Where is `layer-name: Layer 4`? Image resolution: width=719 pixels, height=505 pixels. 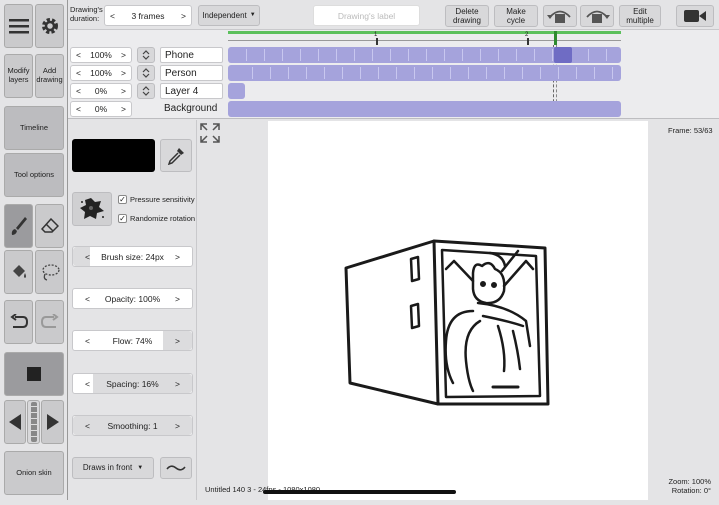
layer-name: Layer 4 is located at coordinates (191, 91).